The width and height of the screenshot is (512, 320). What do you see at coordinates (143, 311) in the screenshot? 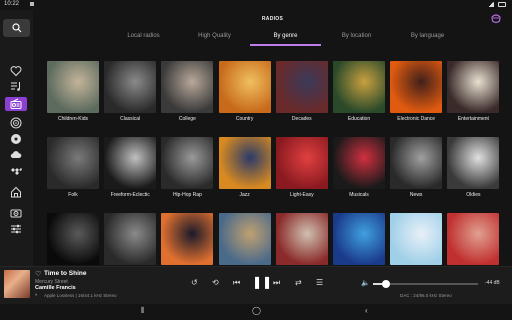
I see `recents-icon: ⦀` at bounding box center [143, 311].